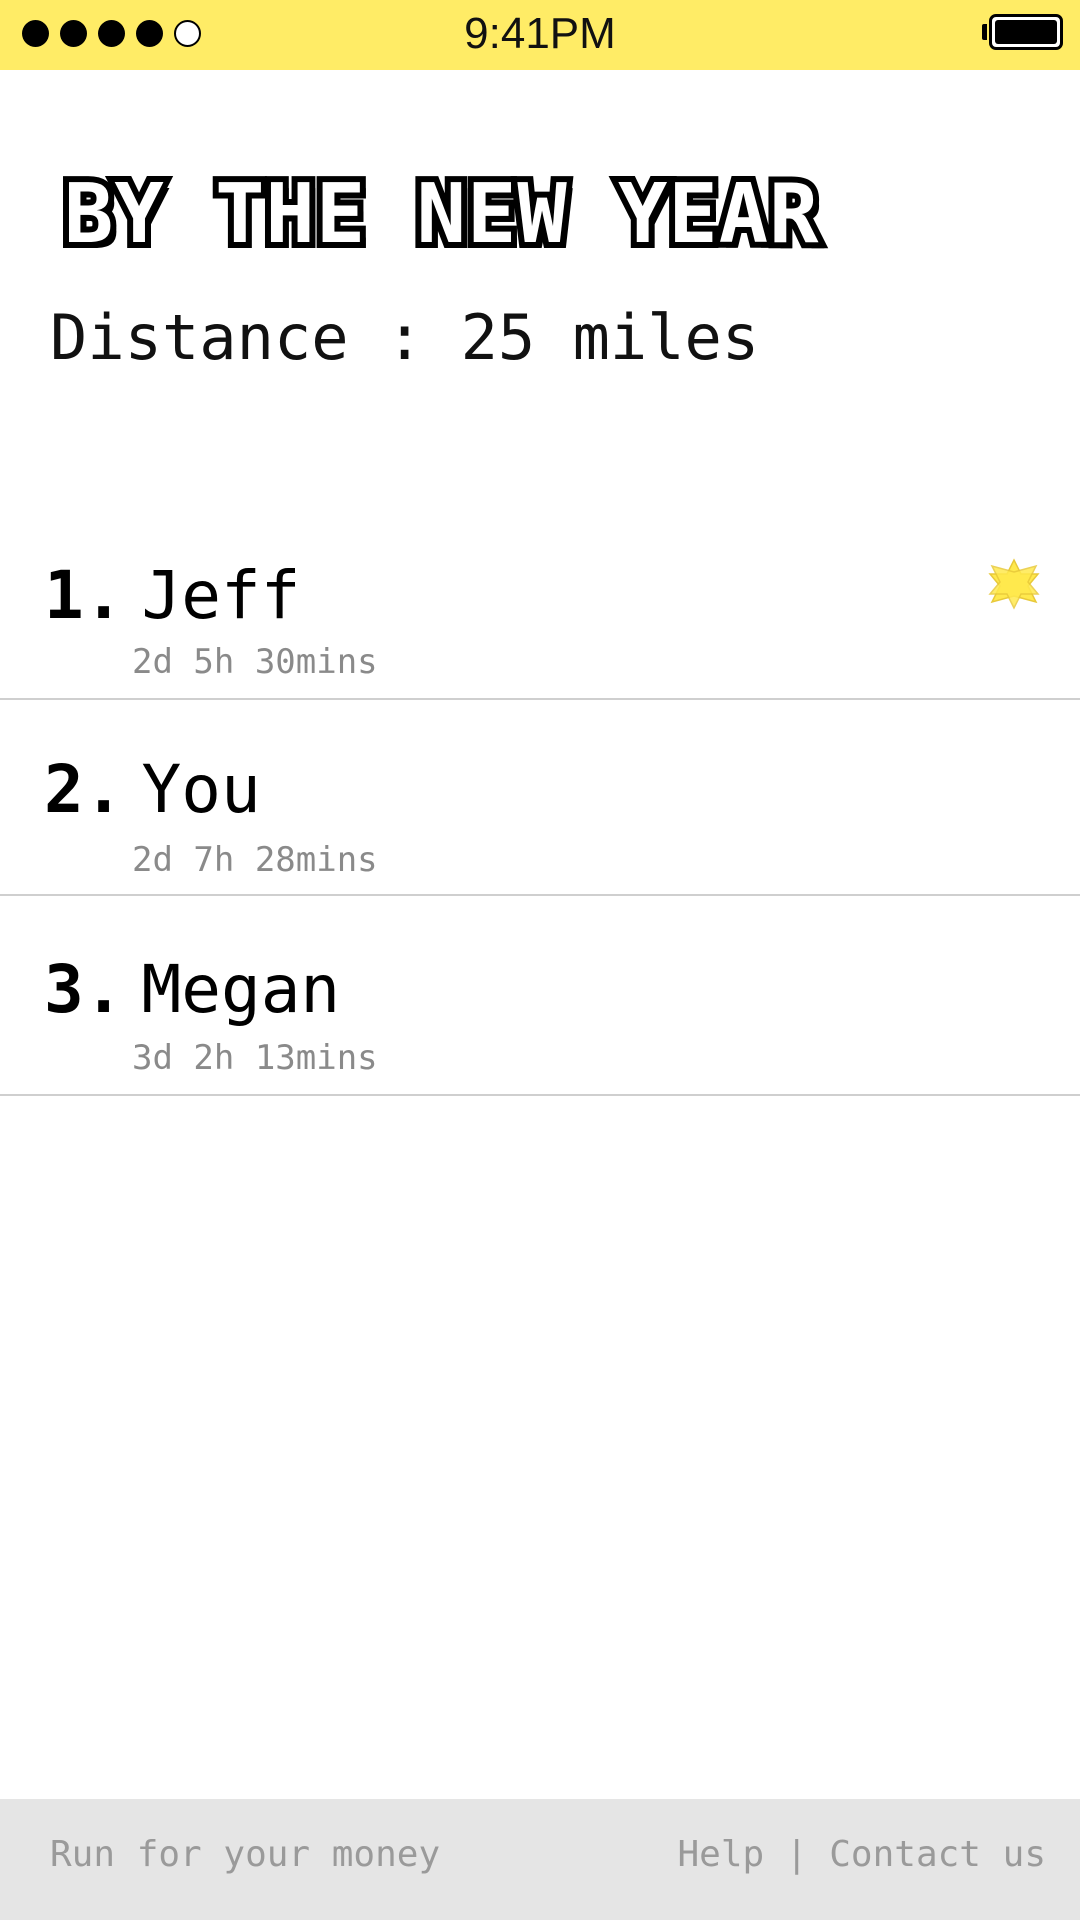  I want to click on contact-us-link: Contact us, so click(937, 1854).